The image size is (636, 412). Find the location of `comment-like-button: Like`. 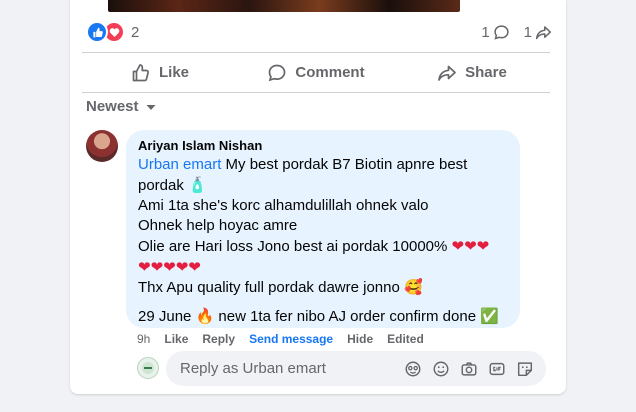

comment-like-button: Like is located at coordinates (176, 339).